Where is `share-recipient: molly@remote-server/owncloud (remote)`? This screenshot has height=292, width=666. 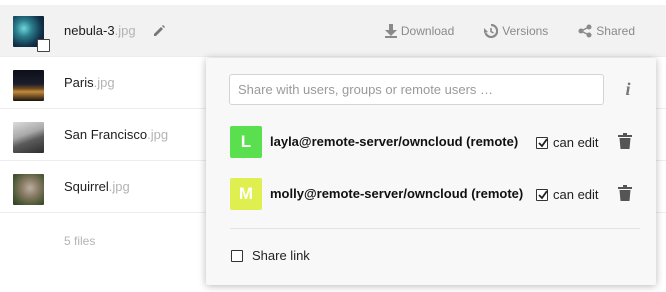 share-recipient: molly@remote-server/owncloud (remote) is located at coordinates (397, 193).